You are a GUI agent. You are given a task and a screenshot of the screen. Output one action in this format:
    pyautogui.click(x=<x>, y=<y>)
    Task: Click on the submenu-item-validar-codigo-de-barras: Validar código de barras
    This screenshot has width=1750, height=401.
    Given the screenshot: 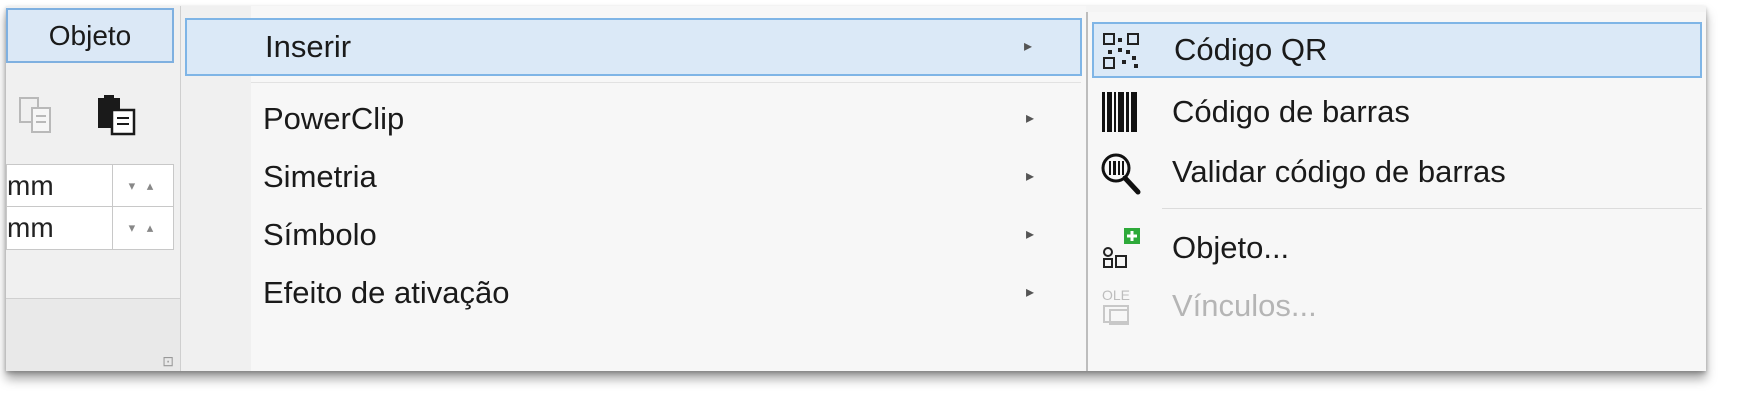 What is the action you would take?
    pyautogui.click(x=1397, y=172)
    